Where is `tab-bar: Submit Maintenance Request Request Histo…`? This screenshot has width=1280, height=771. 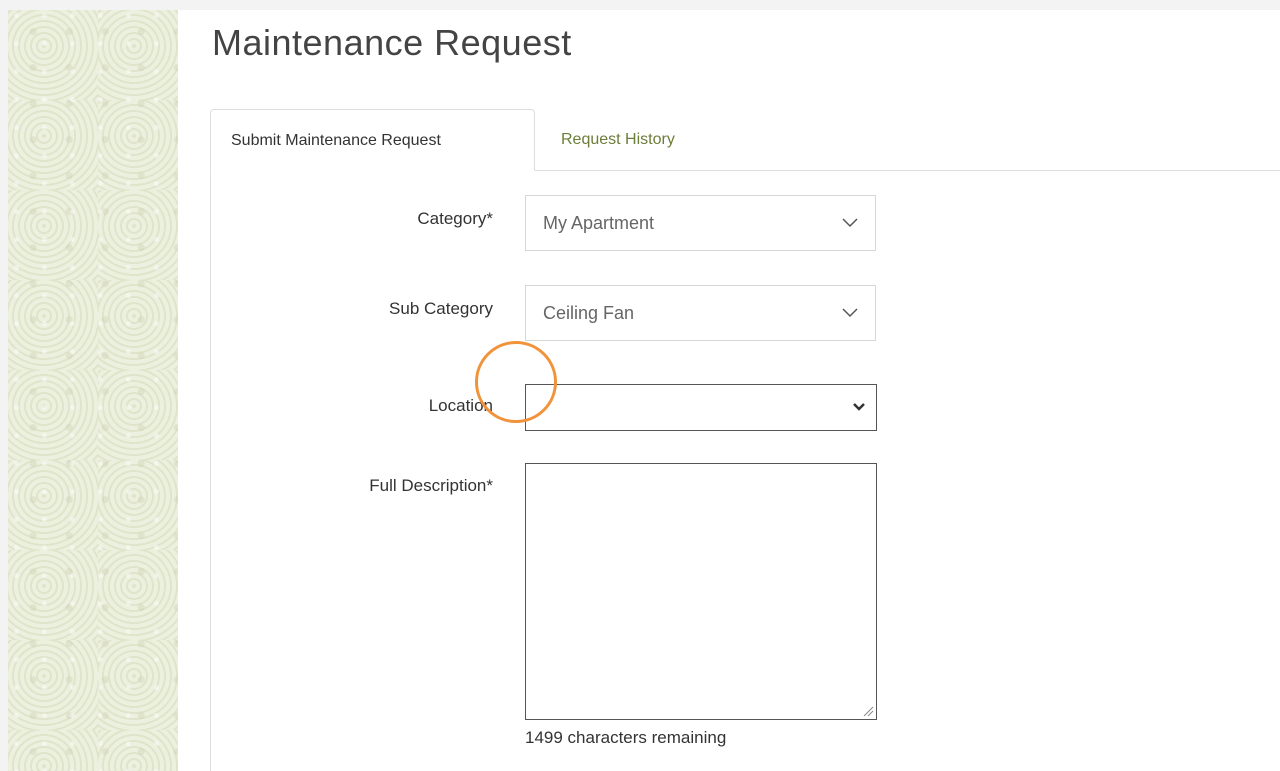 tab-bar: Submit Maintenance Request Request Histo… is located at coordinates (745, 140).